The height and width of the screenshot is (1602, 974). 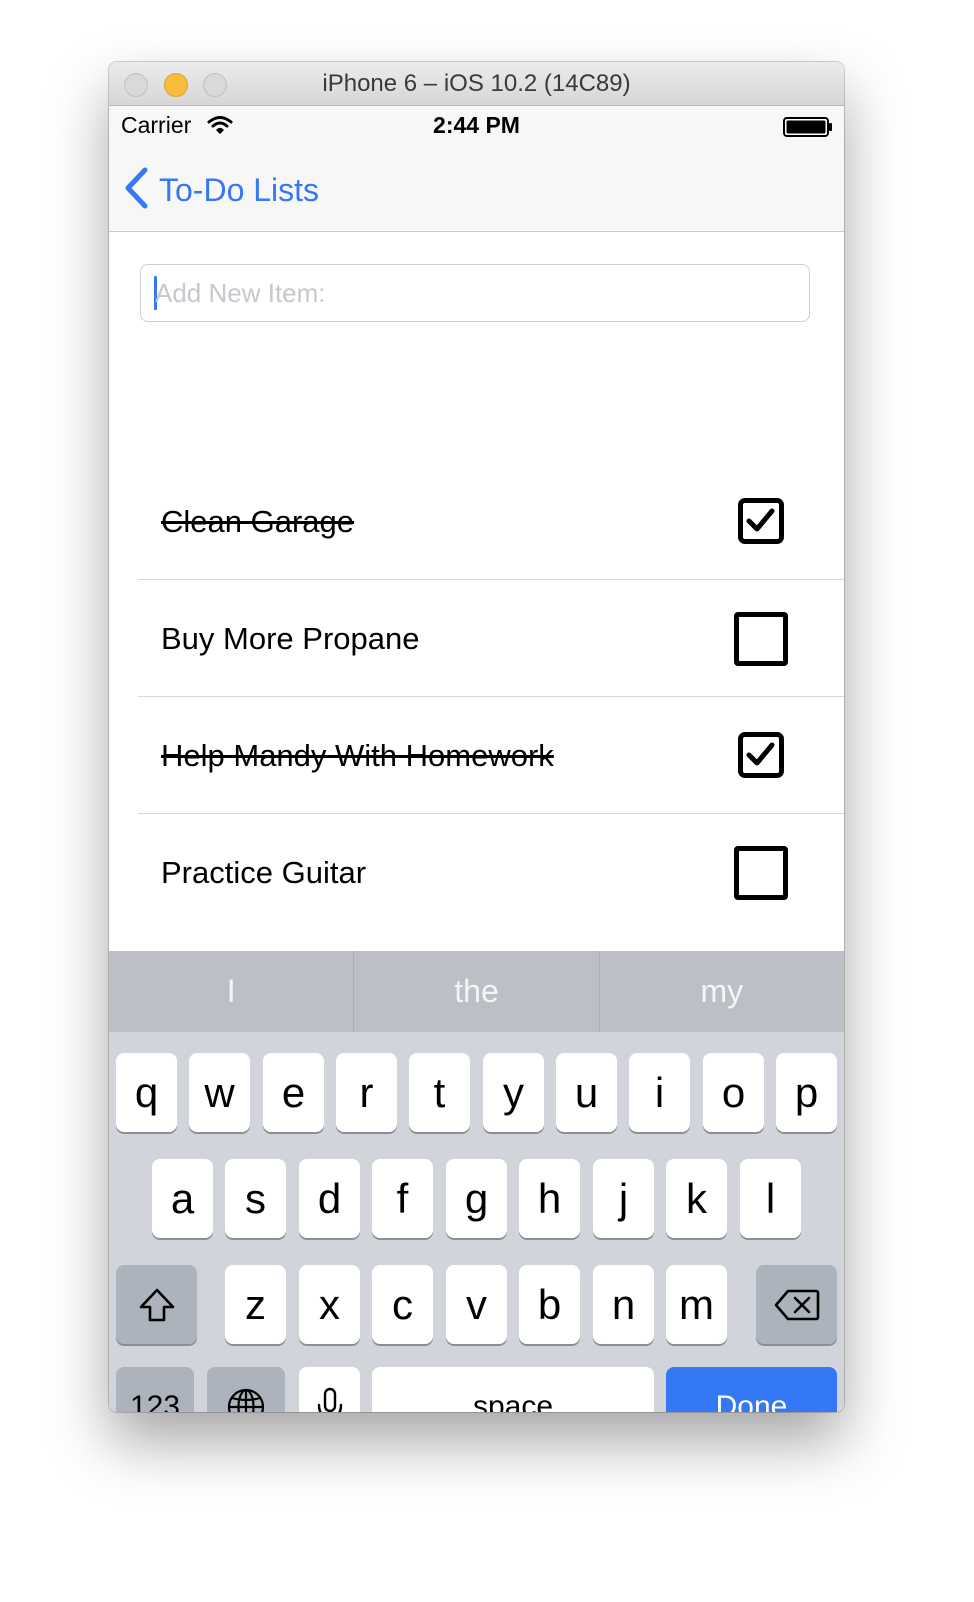 What do you see at coordinates (659, 1092) in the screenshot?
I see `key-i: i` at bounding box center [659, 1092].